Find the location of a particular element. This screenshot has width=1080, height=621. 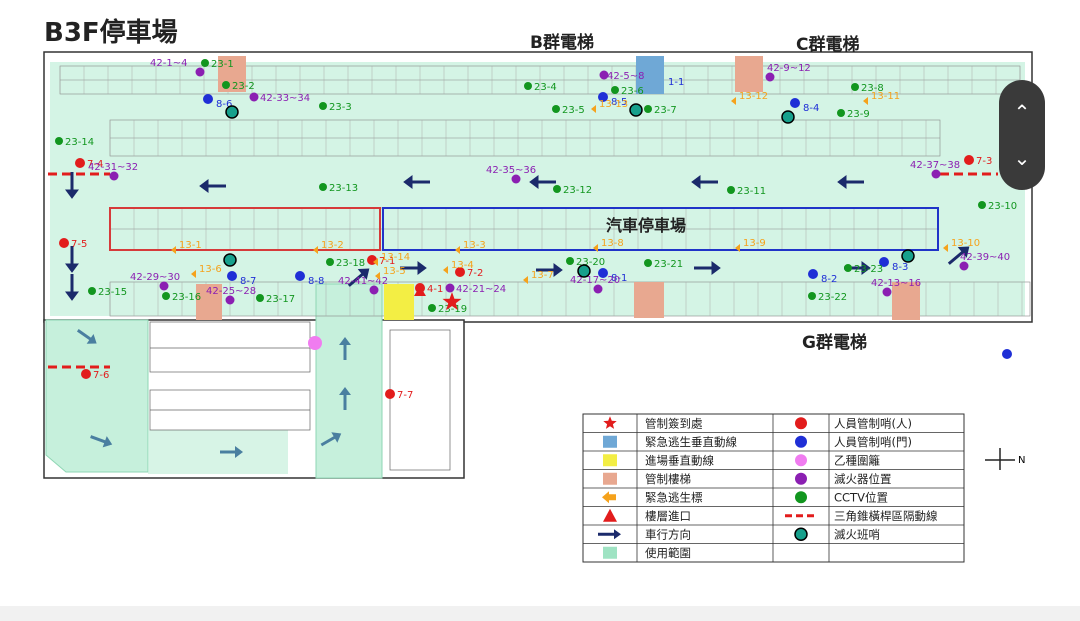

teal-ring-icon is located at coordinates (801, 534).